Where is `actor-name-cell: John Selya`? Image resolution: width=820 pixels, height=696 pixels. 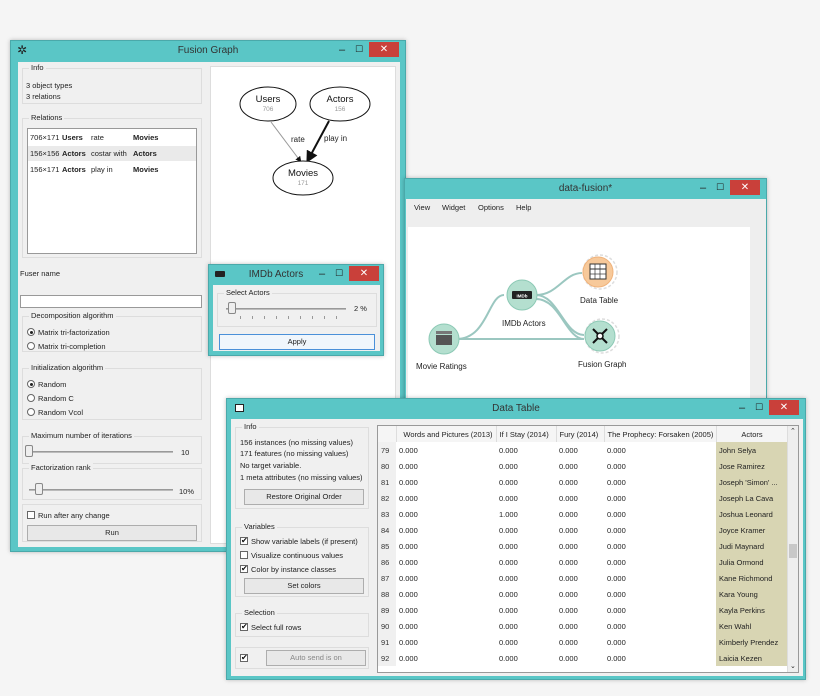
actor-name-cell: John Selya is located at coordinates (752, 450).